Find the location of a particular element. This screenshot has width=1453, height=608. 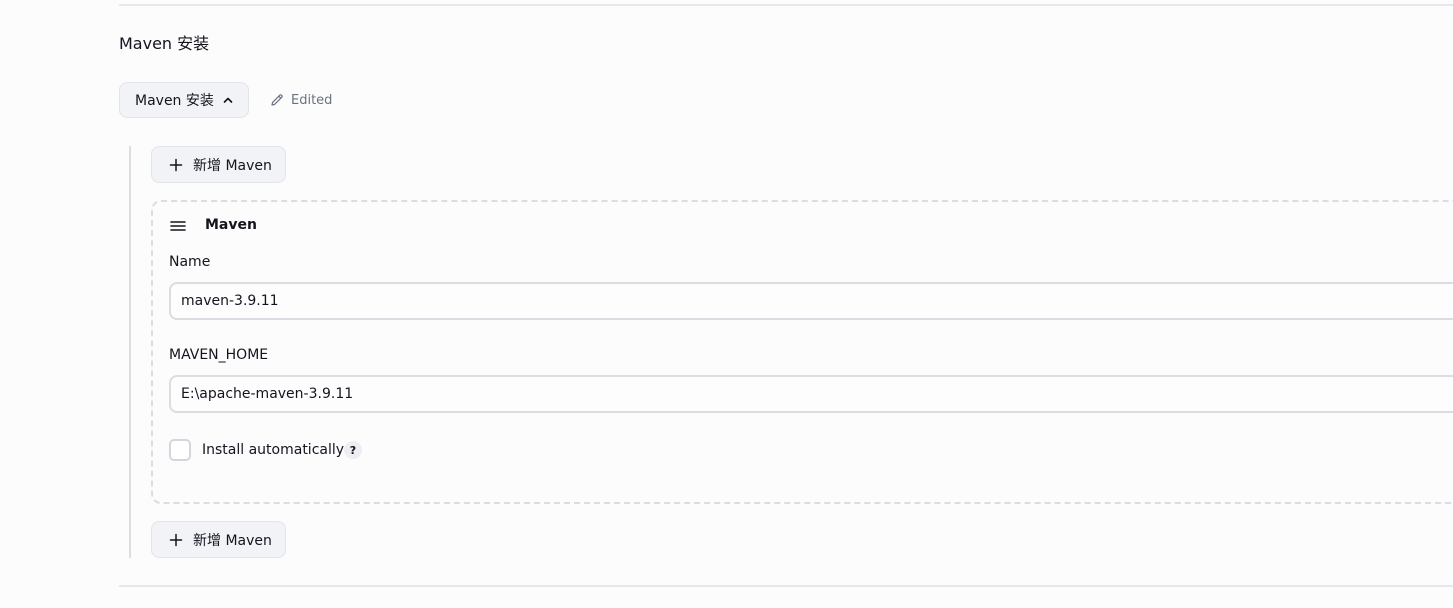

maven-home-label: MAVEN_HOME is located at coordinates (219, 355).